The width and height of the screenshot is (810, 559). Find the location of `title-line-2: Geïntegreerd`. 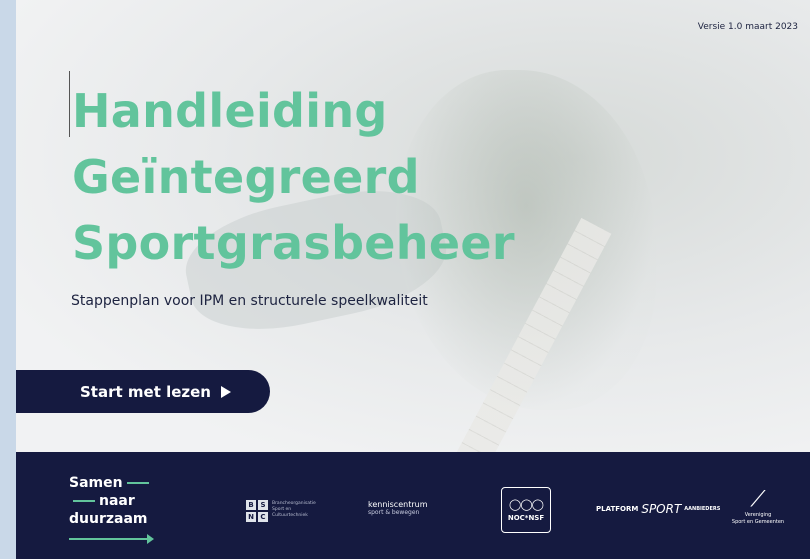

title-line-2: Geïntegreerd is located at coordinates (246, 177).